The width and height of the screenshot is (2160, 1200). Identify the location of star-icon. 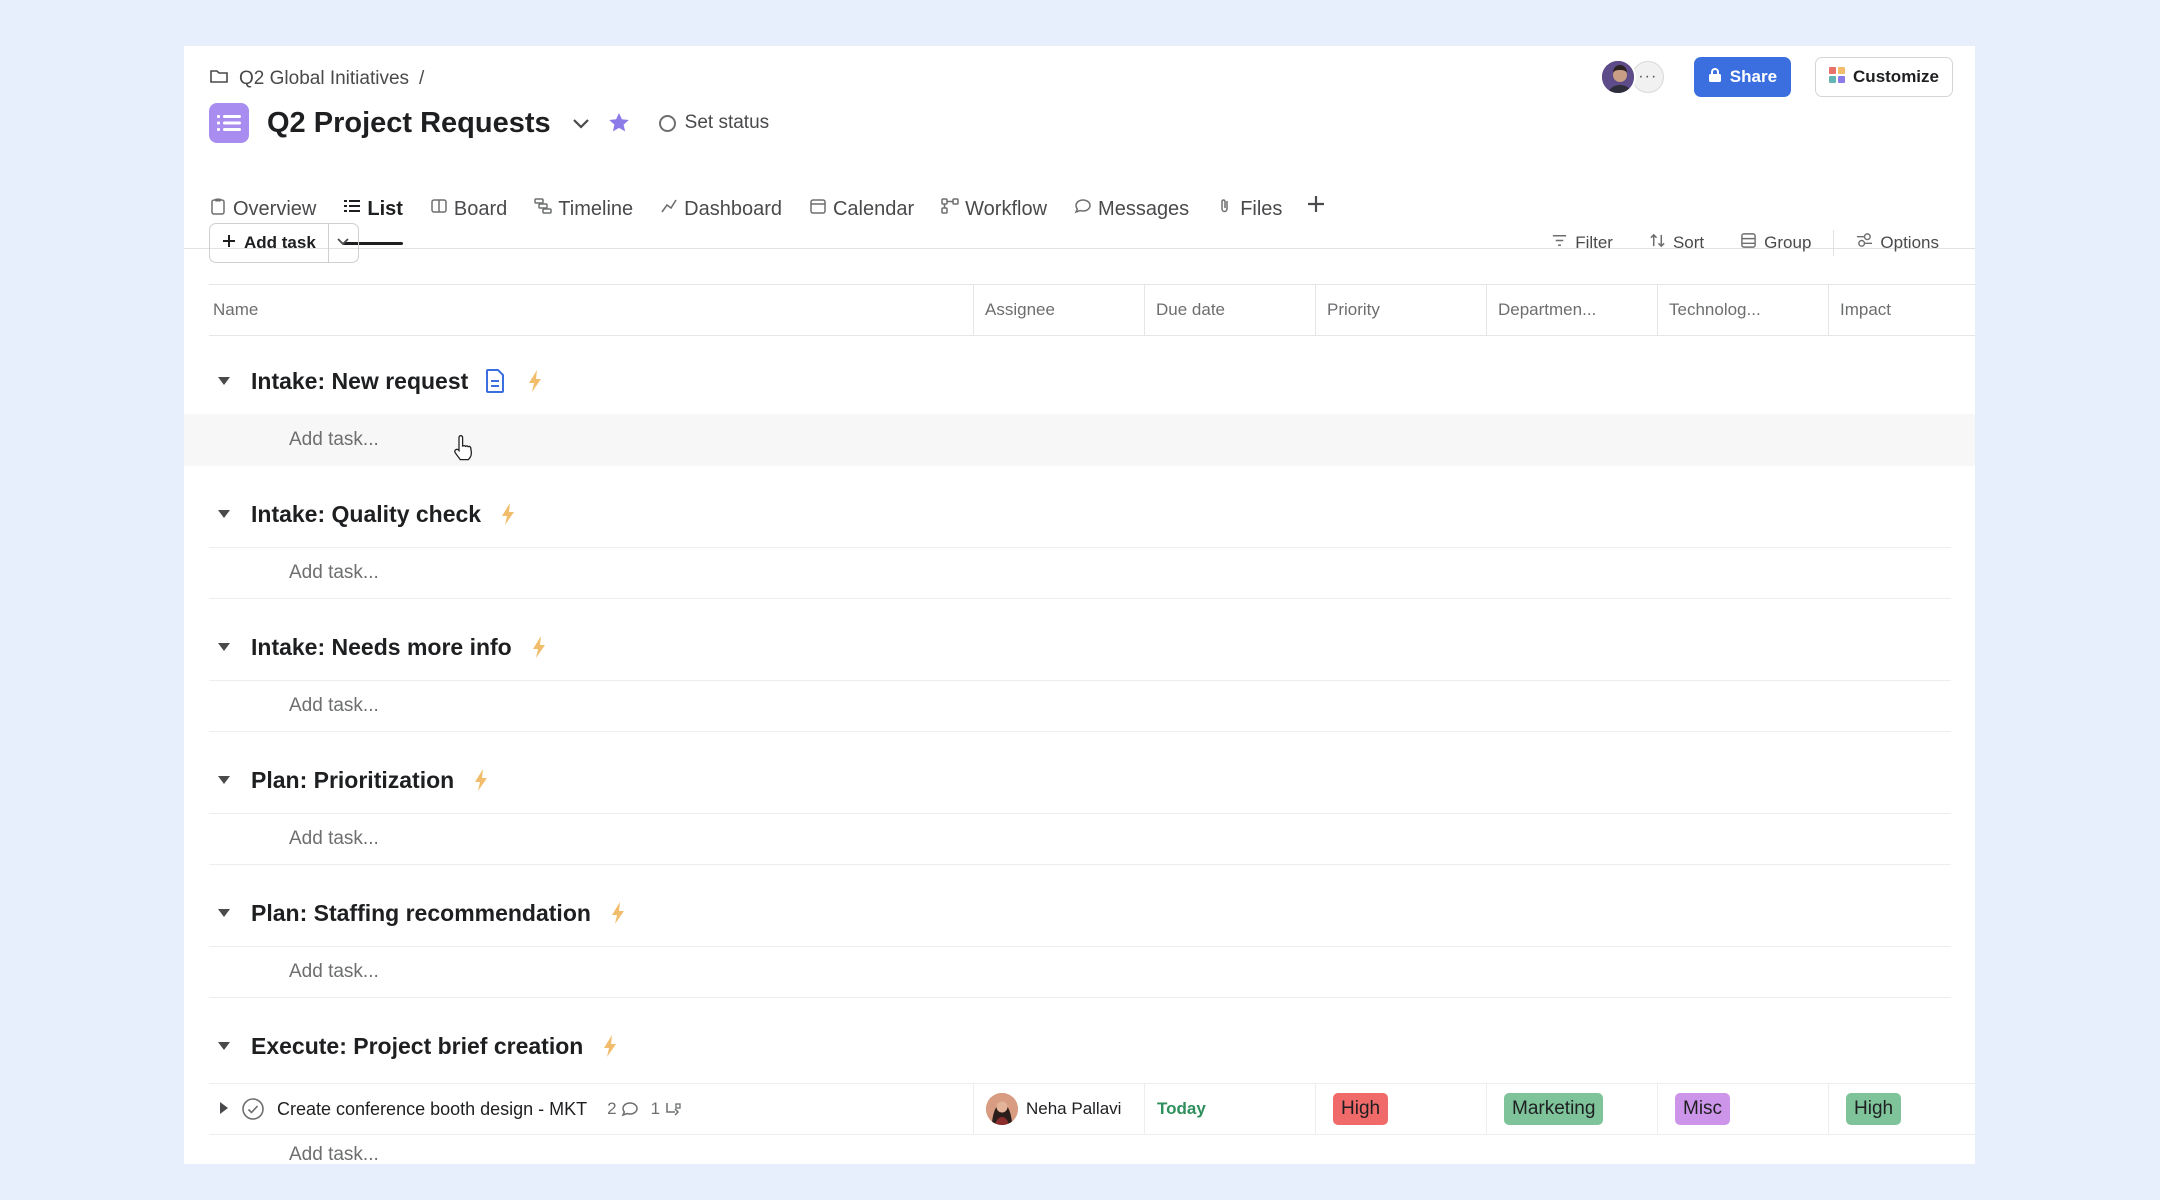
(619, 123).